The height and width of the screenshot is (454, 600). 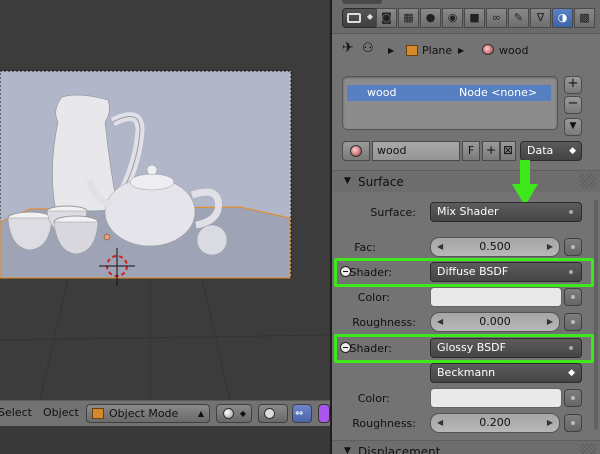 What do you see at coordinates (573, 398) in the screenshot?
I see `shader2-color-link-button` at bounding box center [573, 398].